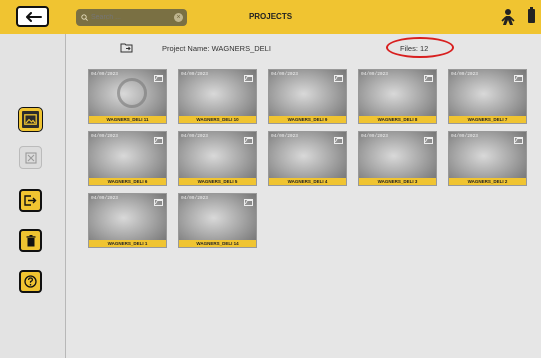 This screenshot has width=541, height=358. I want to click on trash-icon, so click(30, 240).